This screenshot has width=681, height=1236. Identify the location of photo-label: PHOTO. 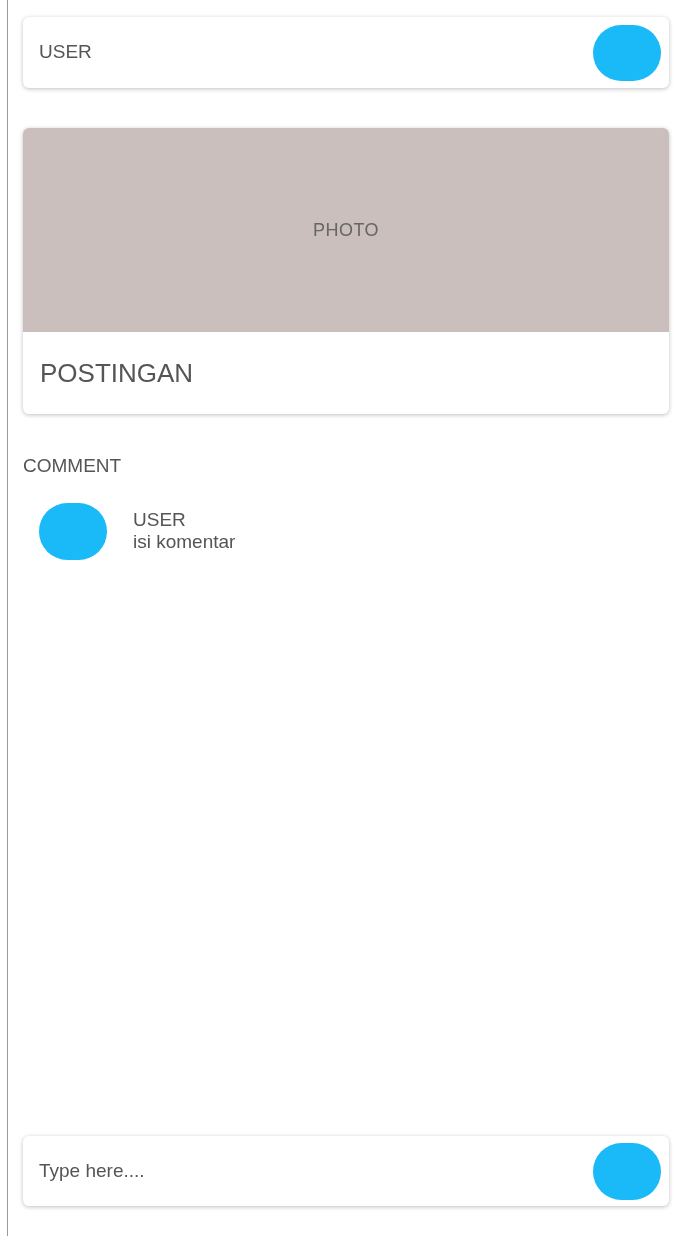
(346, 230).